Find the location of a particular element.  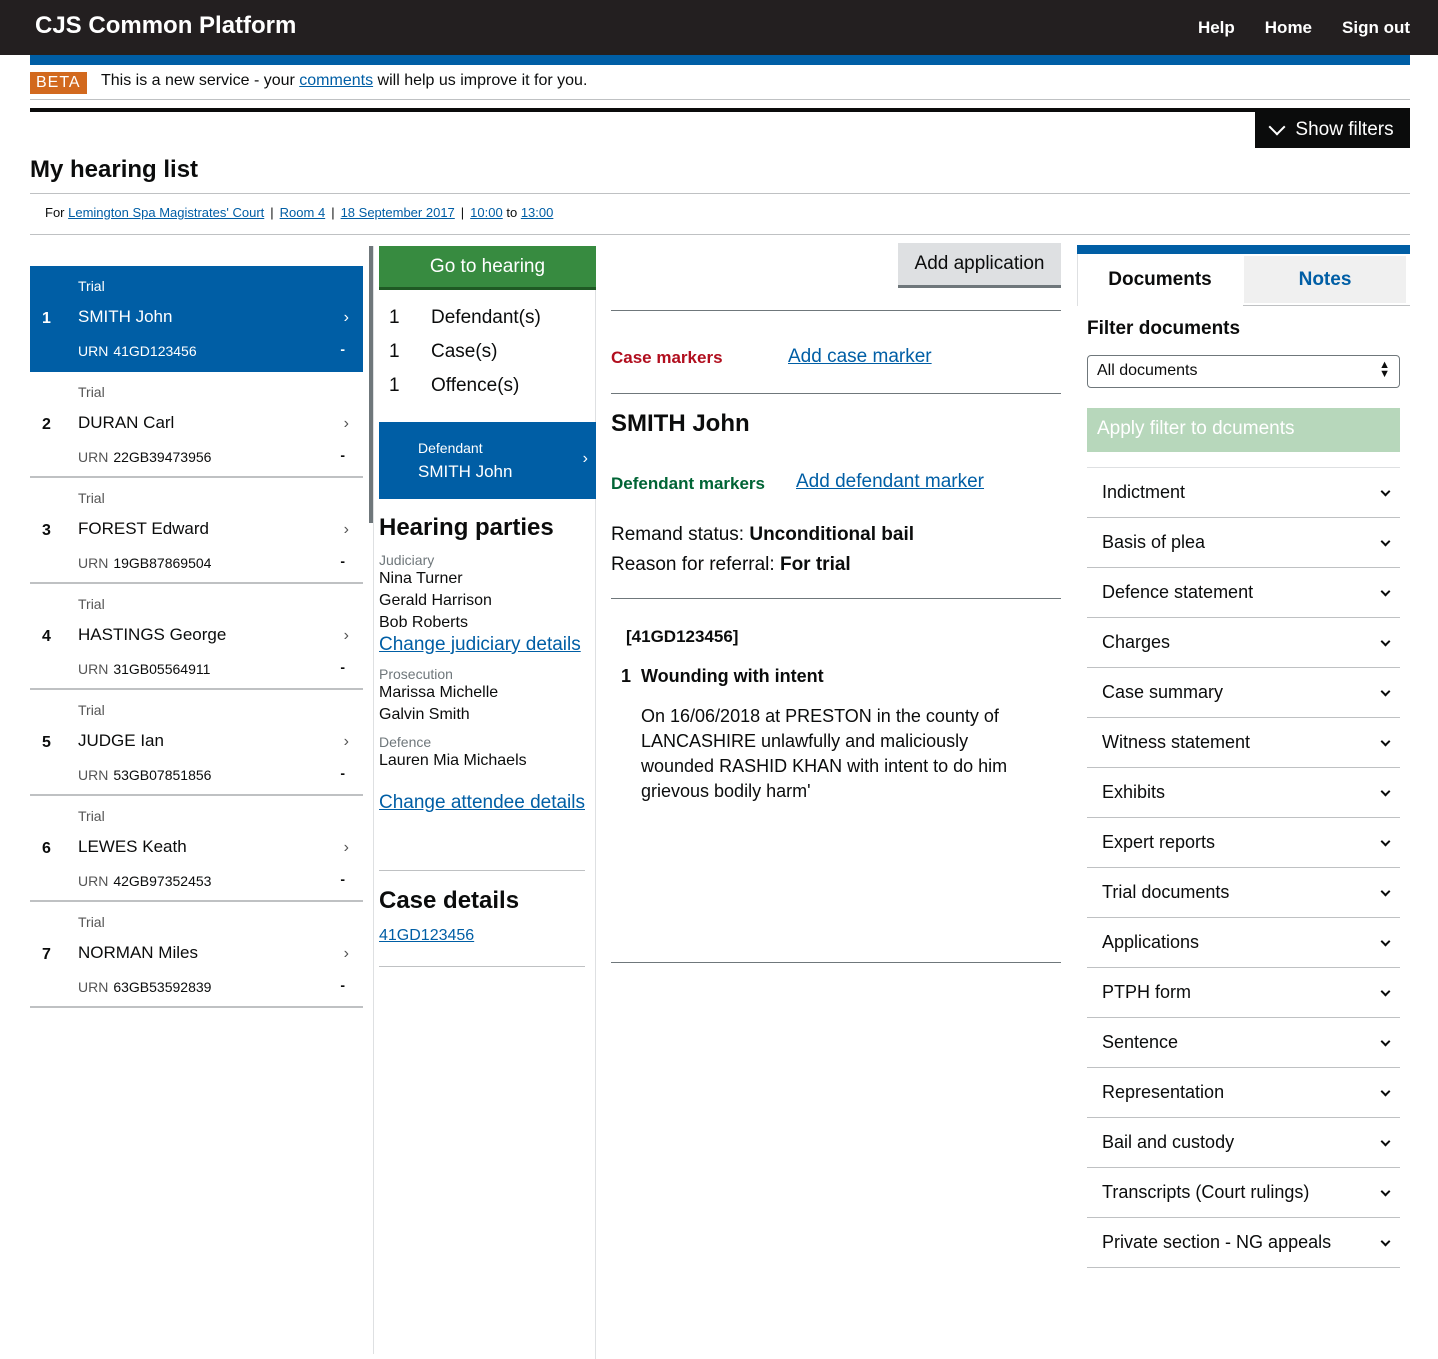

court-link: Lemington Spa Magistrates' Court is located at coordinates (166, 212).